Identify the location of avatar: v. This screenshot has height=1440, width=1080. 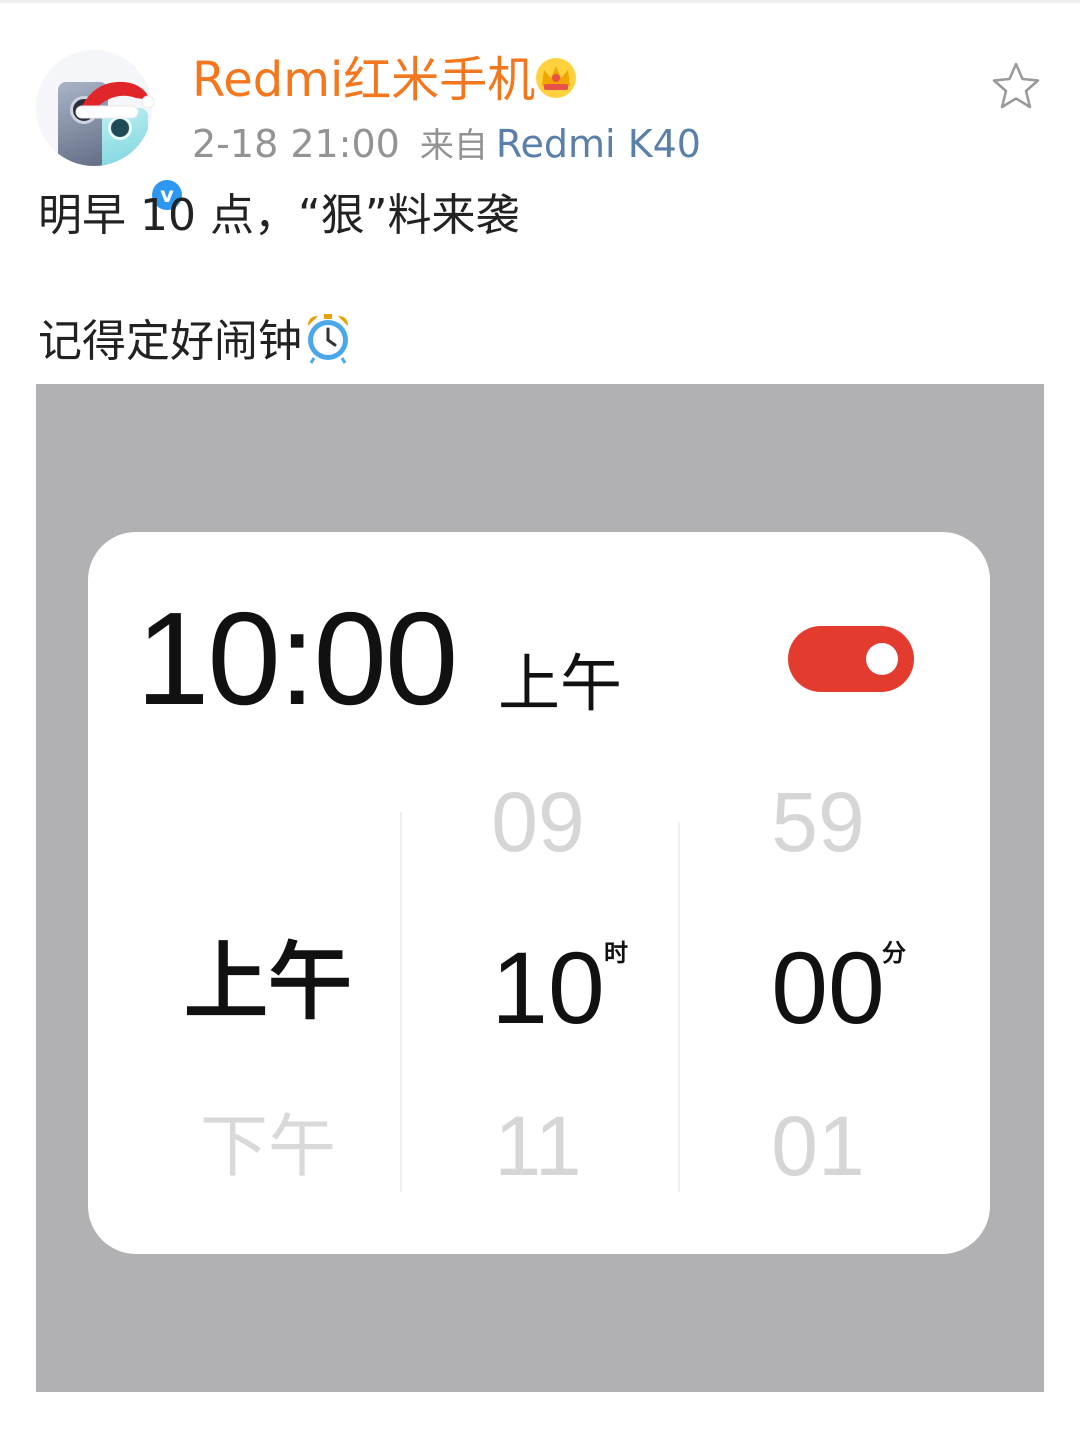
(111, 132).